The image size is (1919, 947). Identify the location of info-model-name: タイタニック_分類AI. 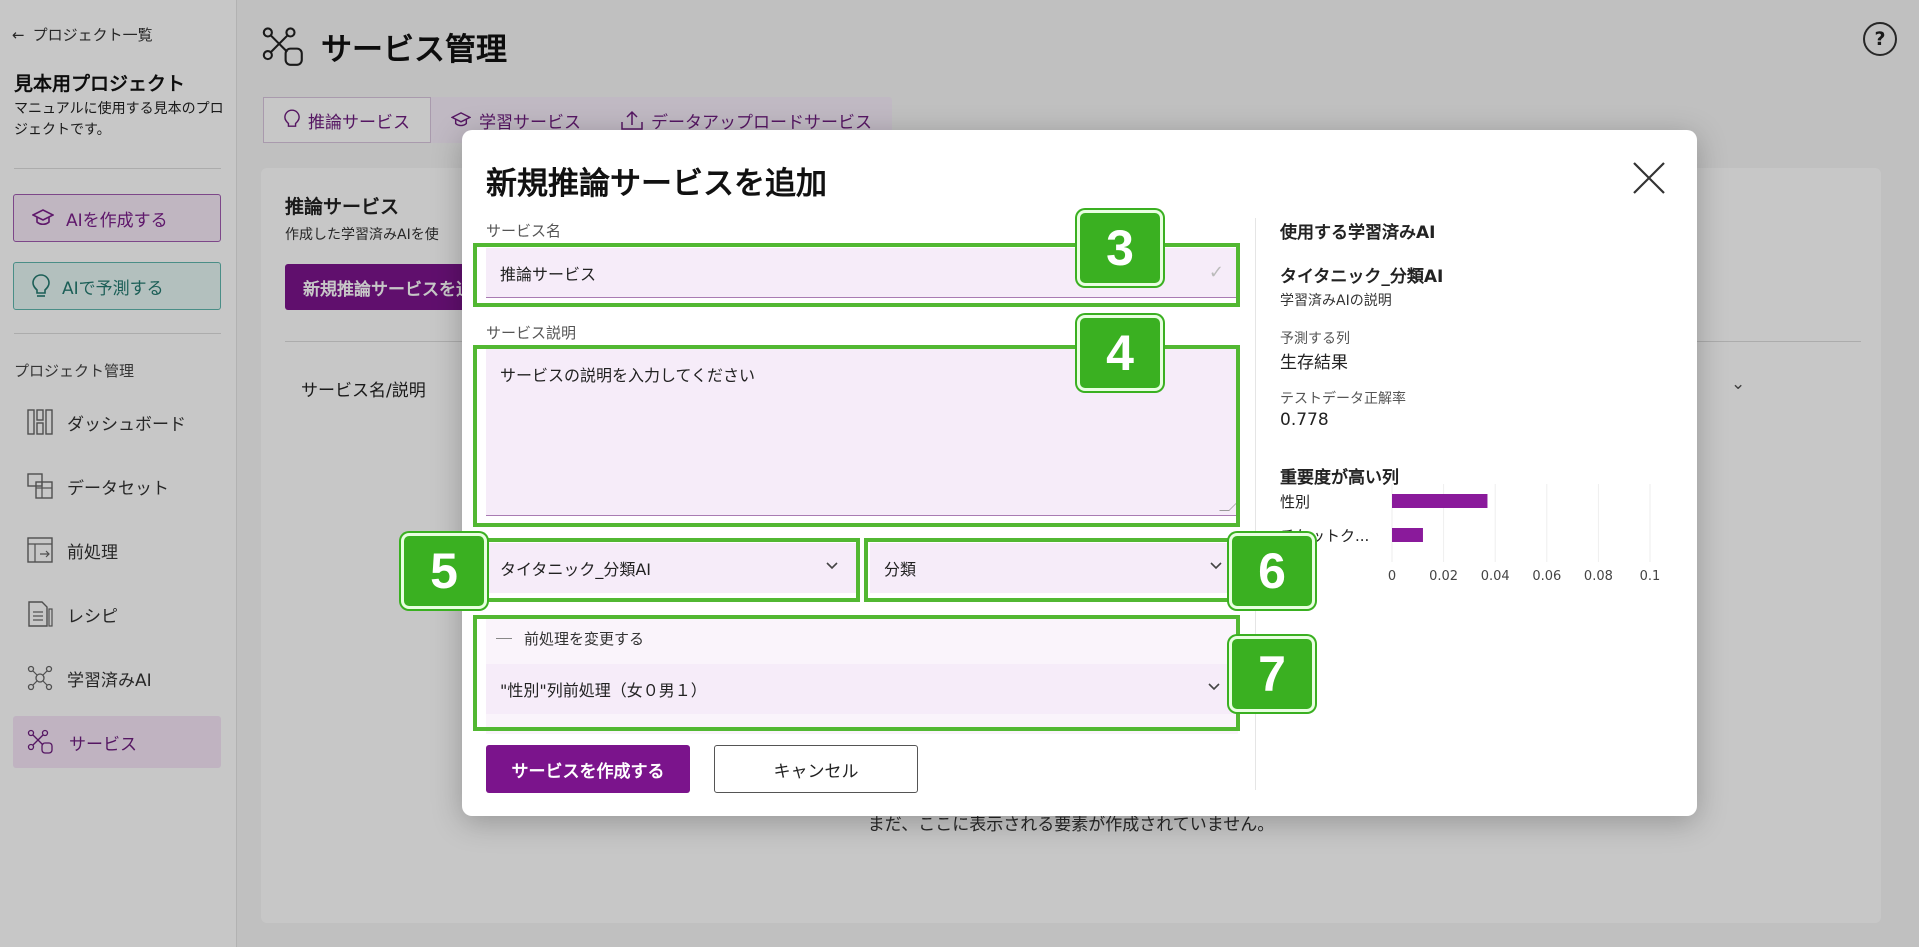
(1362, 277).